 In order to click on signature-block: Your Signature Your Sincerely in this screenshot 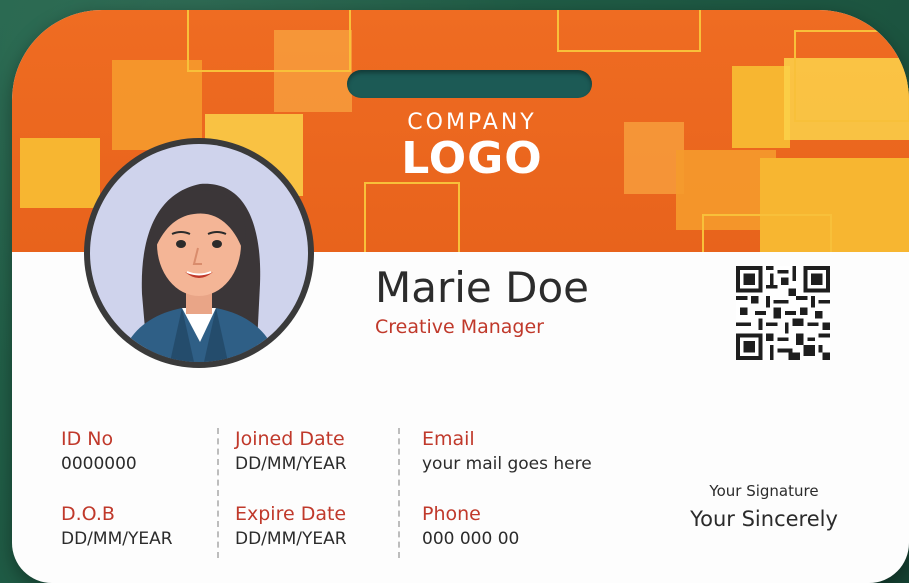, I will do `click(764, 508)`.